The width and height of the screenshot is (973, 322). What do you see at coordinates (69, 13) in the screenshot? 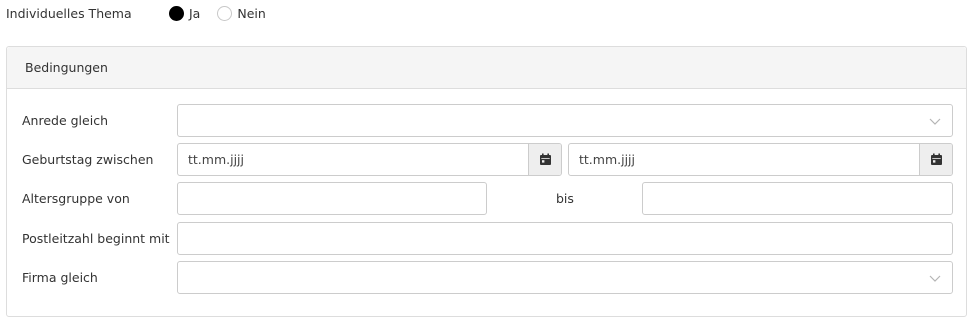
I see `theme-label: Individuelles Thema` at bounding box center [69, 13].